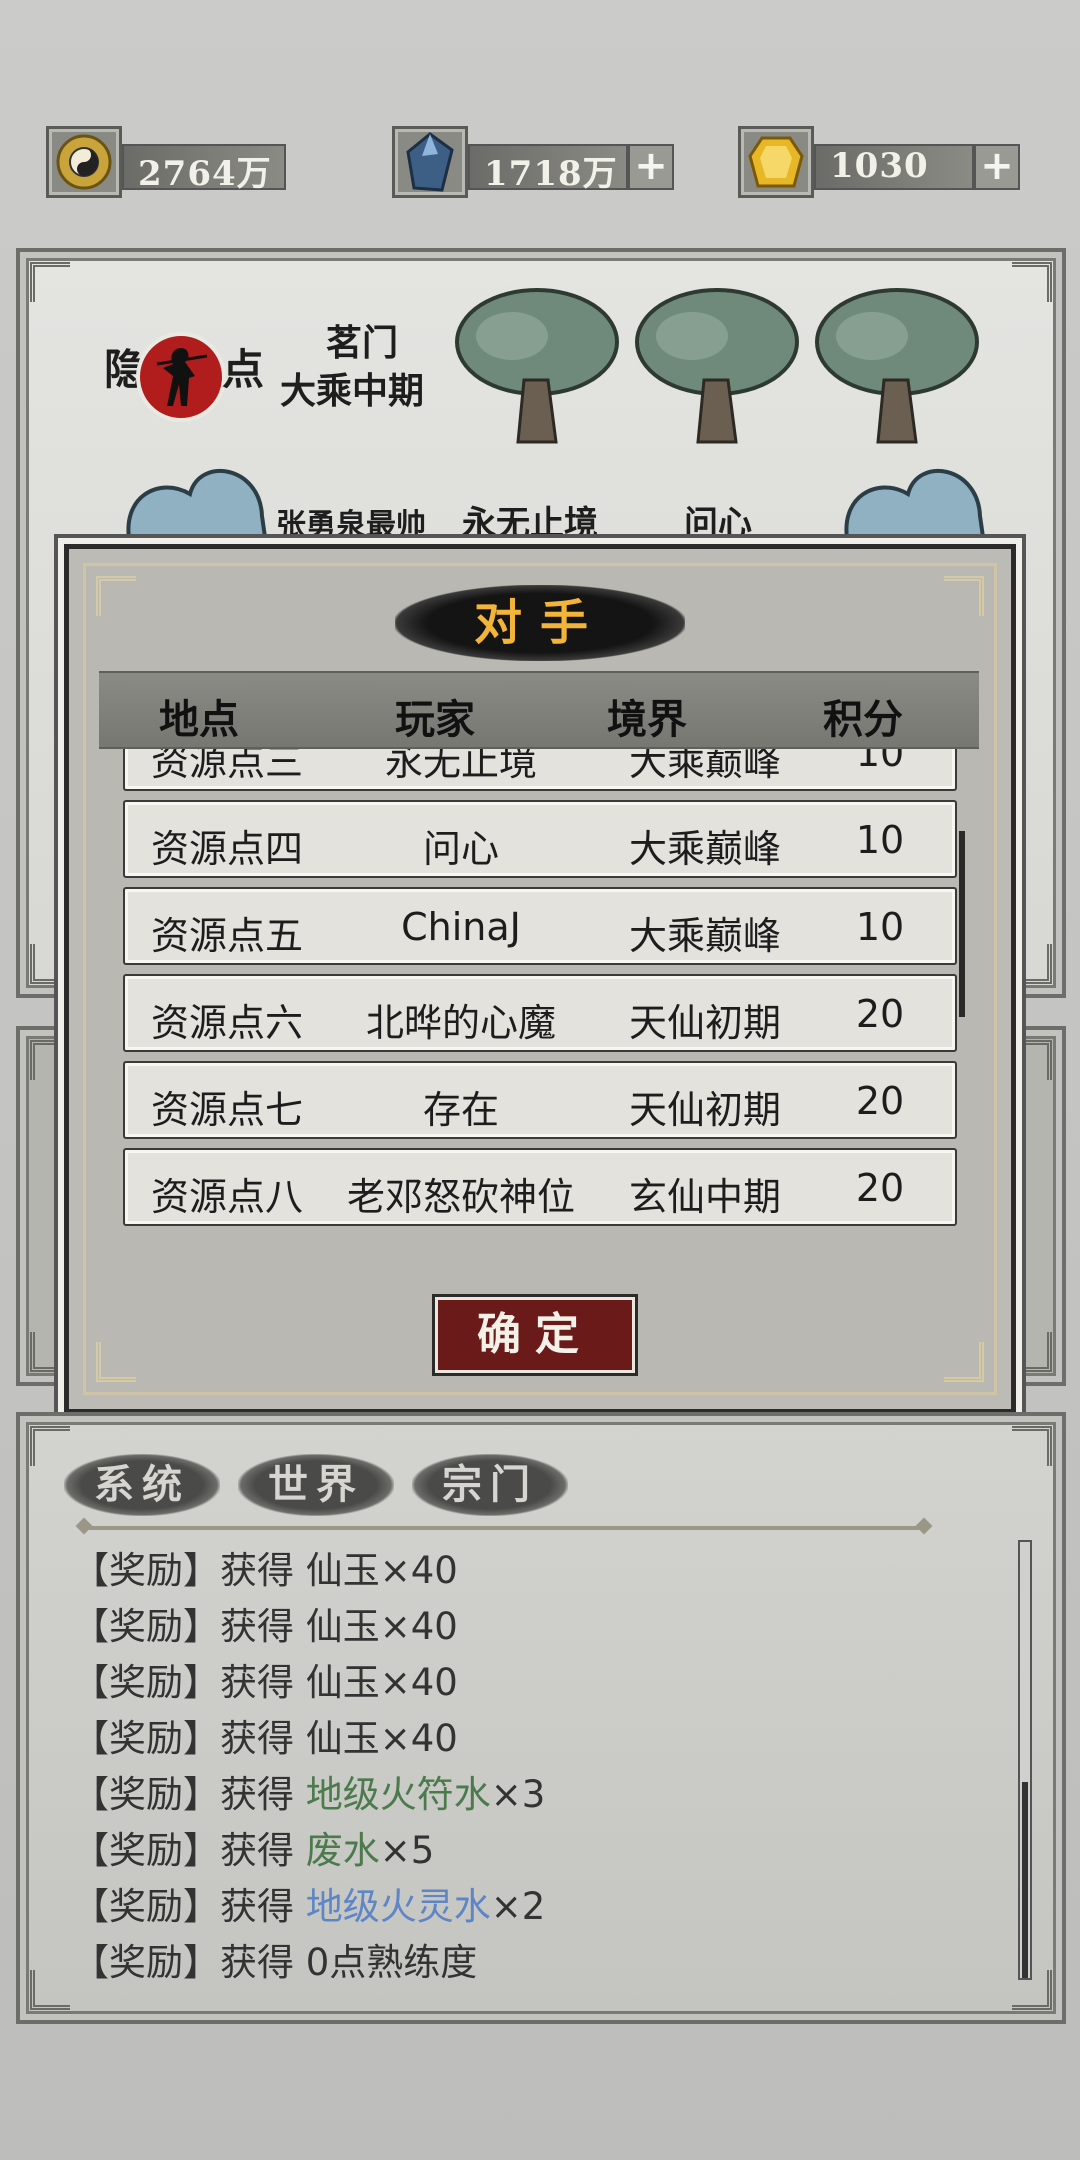 The width and height of the screenshot is (1080, 2160). I want to click on row-location: 资源点三, so click(227, 766).